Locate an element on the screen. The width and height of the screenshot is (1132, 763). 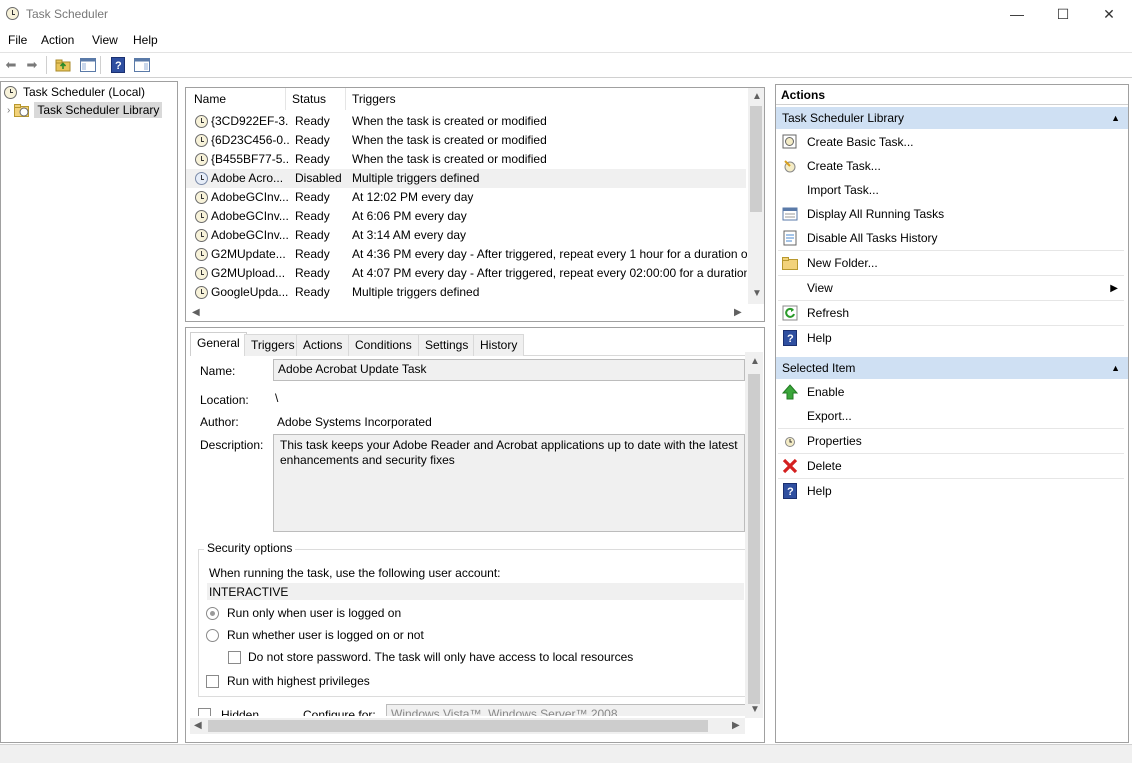
tab-triggers: Triggers is located at coordinates (273, 345).